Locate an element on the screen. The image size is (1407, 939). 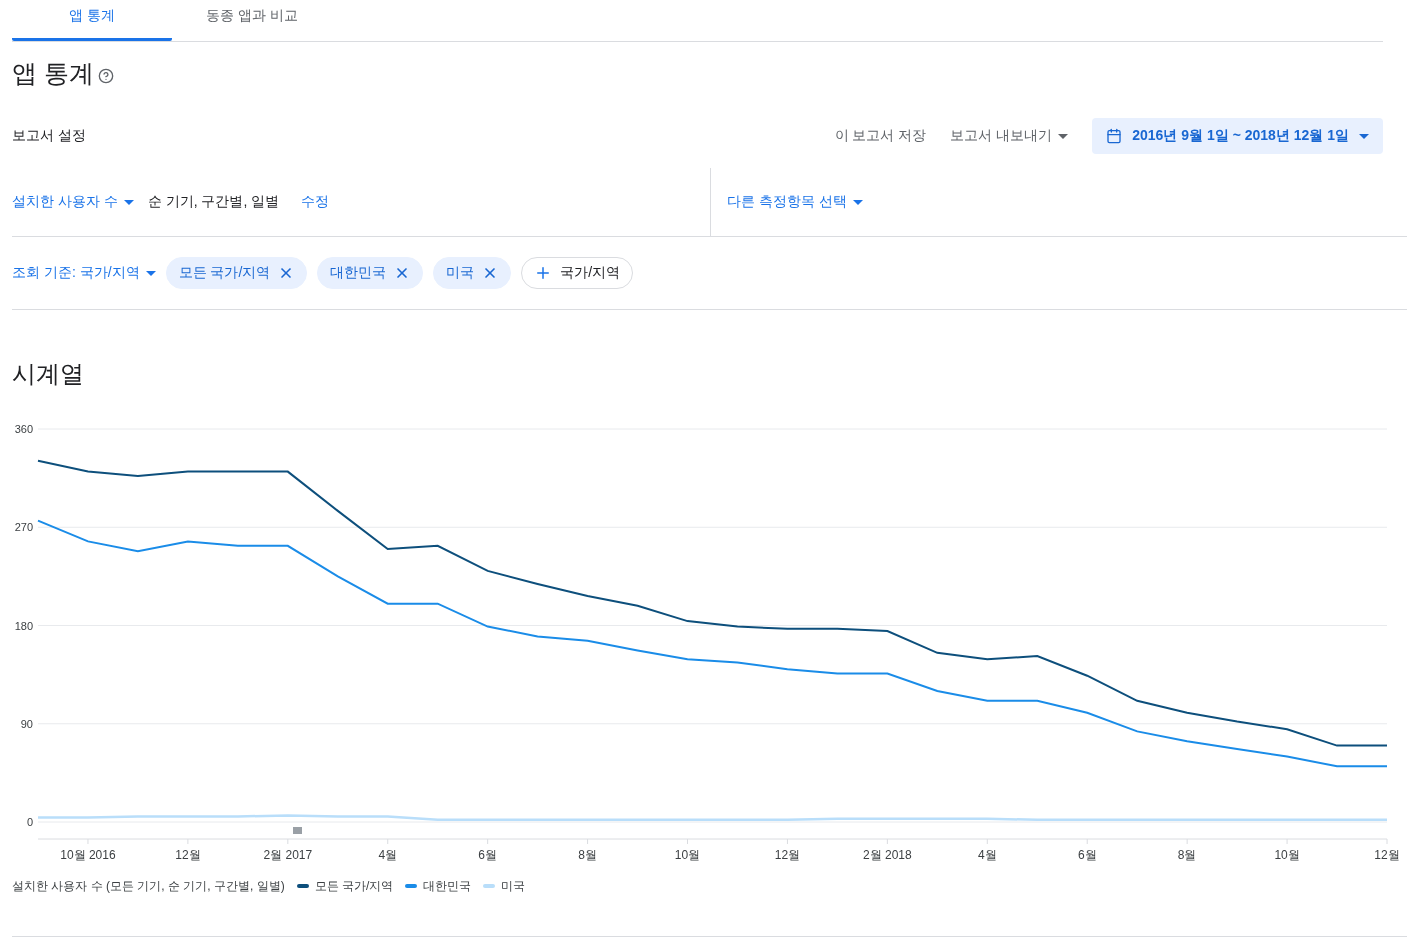
axis-label: 360 is located at coordinates (23, 429).